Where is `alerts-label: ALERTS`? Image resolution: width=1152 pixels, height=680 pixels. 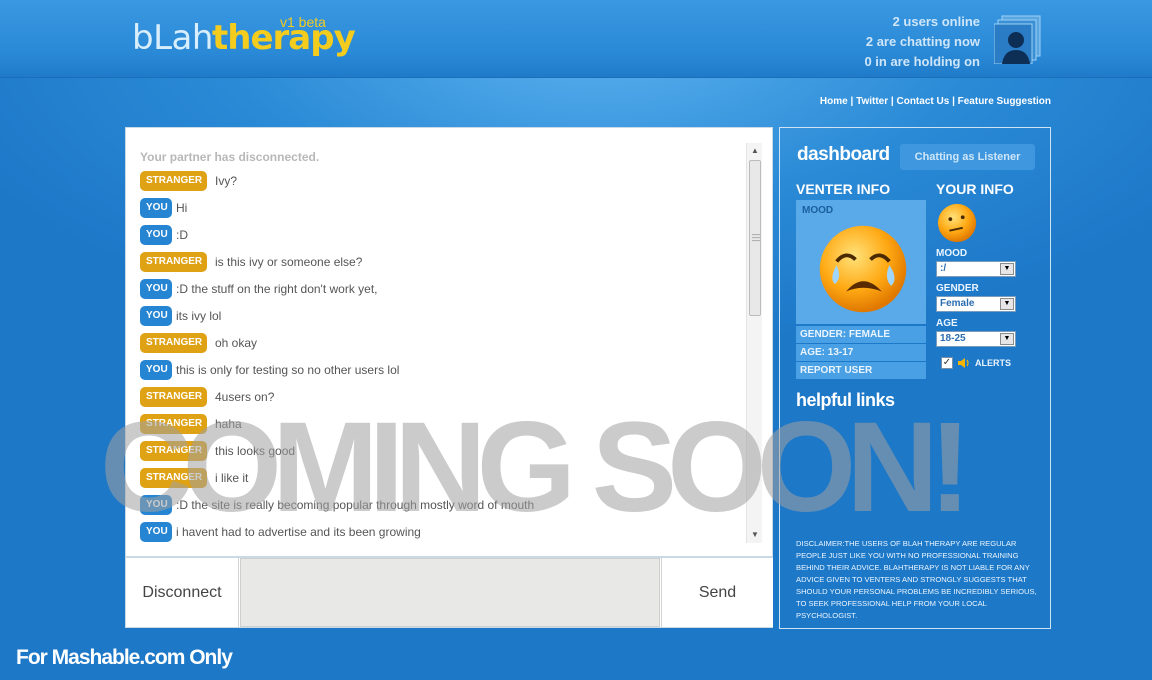 alerts-label: ALERTS is located at coordinates (993, 363).